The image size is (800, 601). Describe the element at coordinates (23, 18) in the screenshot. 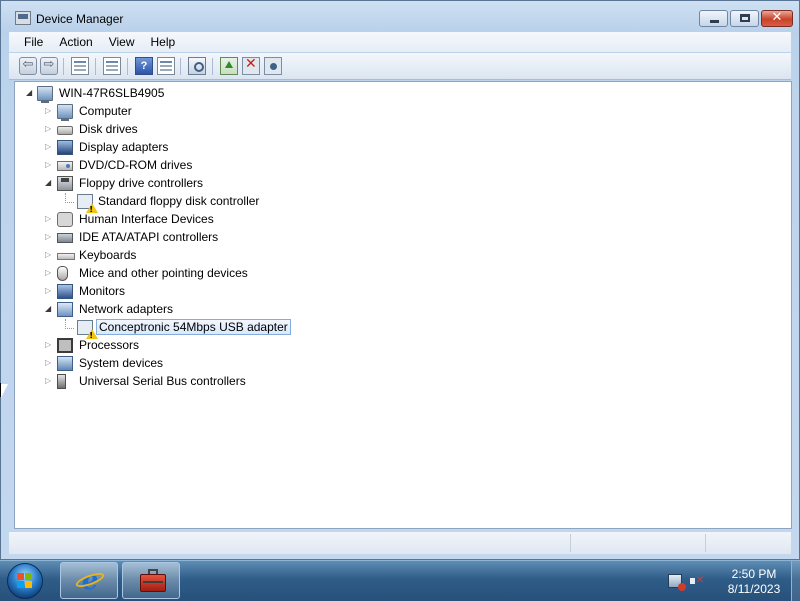

I see `device-manager-app-icon` at that location.